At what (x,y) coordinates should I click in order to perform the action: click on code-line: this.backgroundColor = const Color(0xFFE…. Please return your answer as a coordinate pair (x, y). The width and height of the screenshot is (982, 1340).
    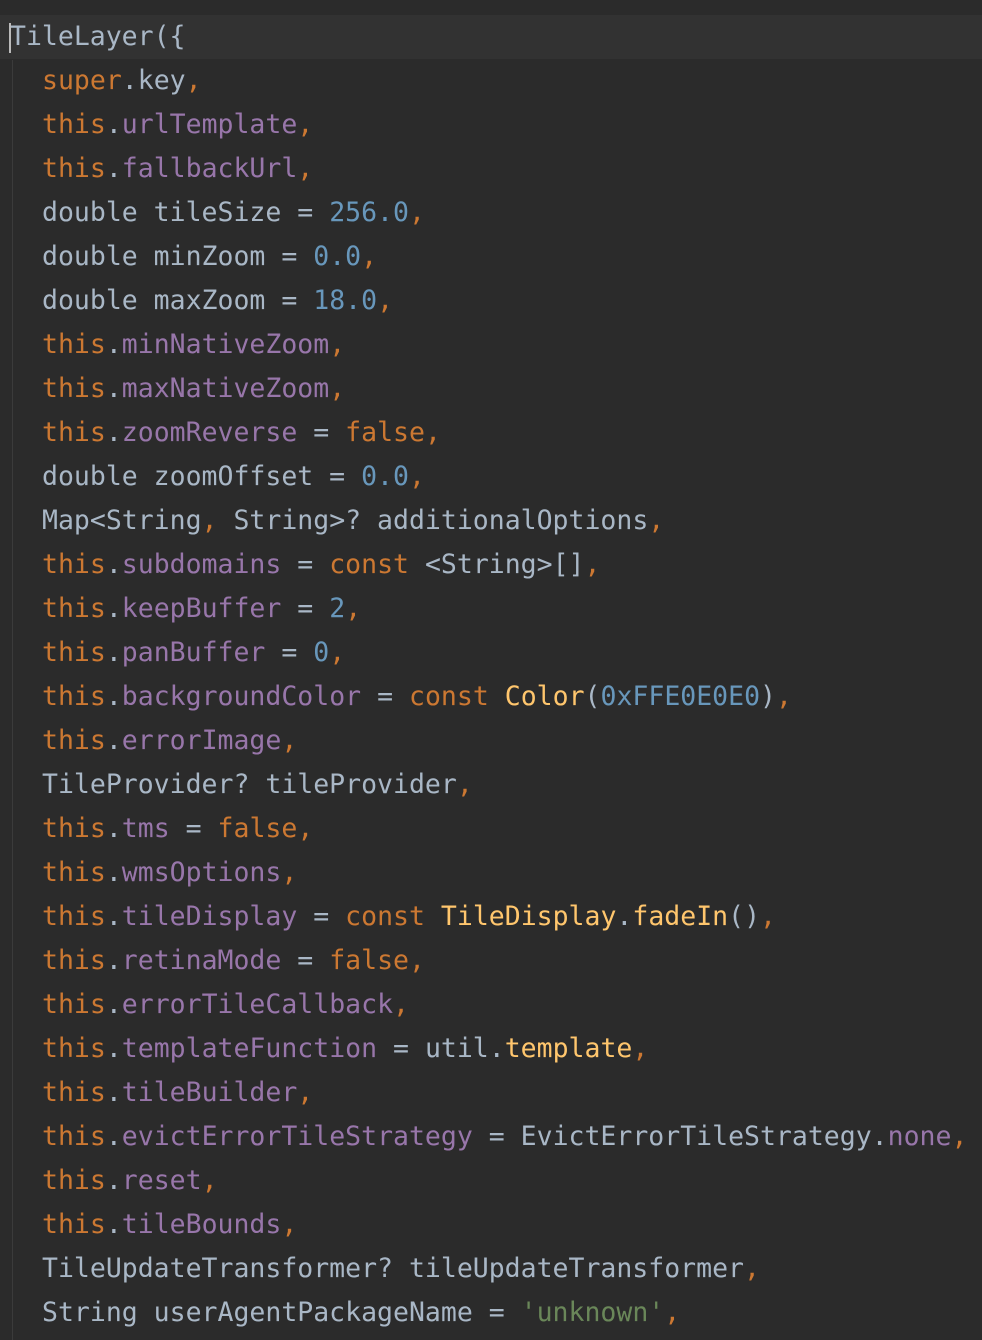
    Looking at the image, I should click on (491, 697).